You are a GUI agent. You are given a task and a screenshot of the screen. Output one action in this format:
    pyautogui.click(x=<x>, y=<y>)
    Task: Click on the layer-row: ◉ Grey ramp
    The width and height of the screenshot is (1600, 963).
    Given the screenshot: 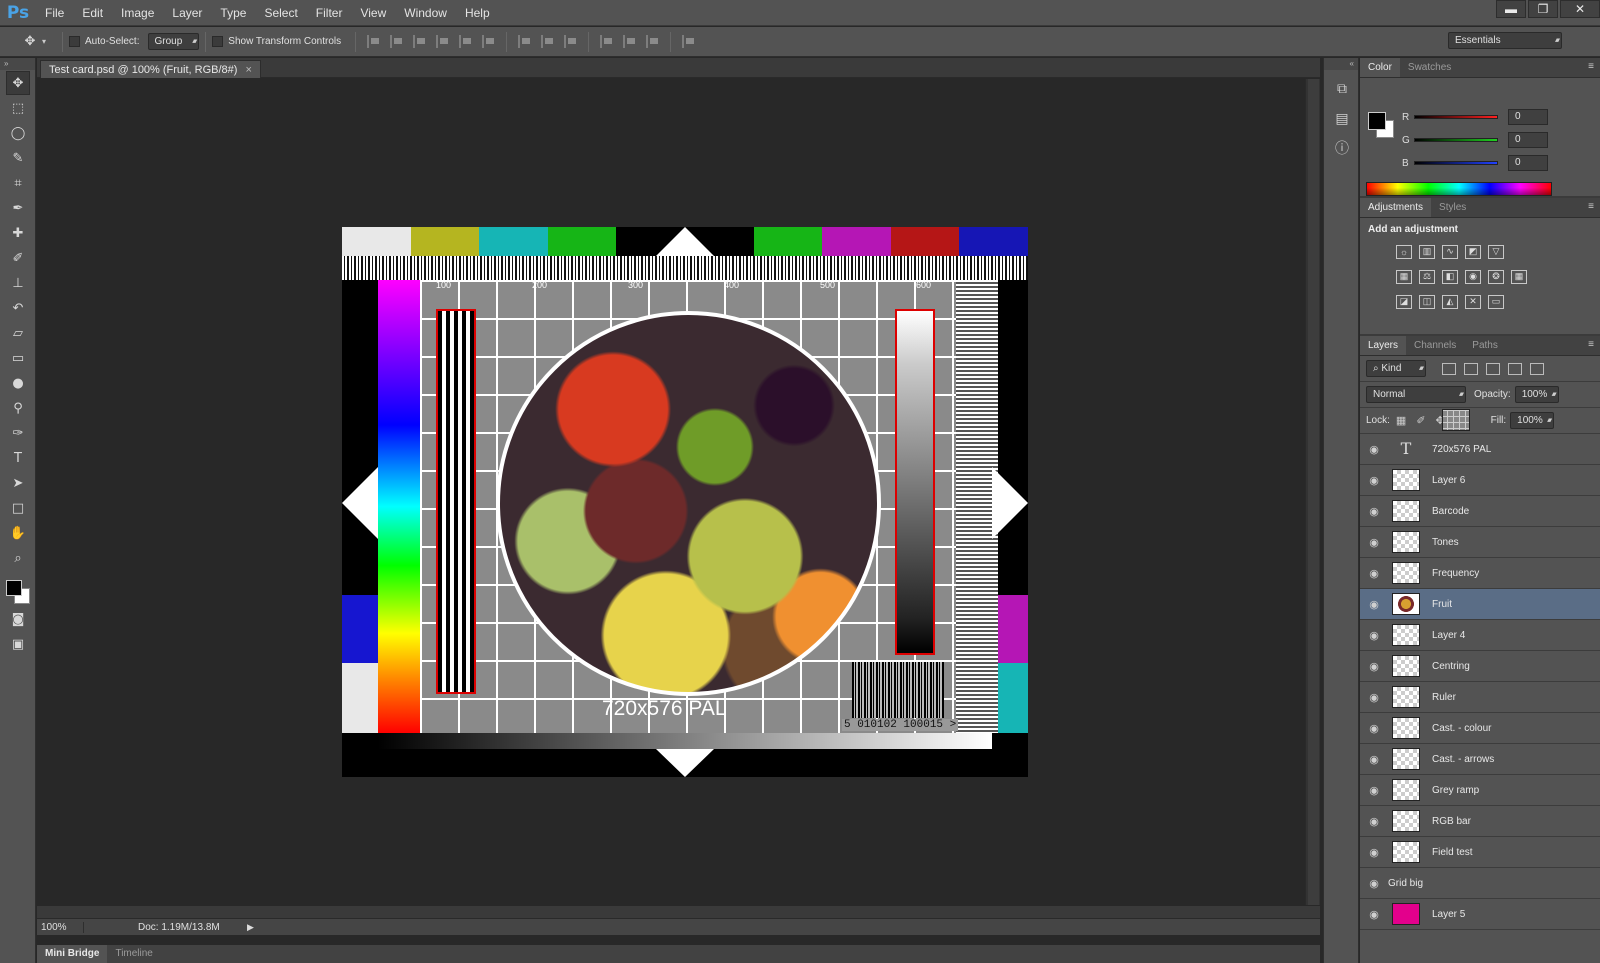 What is the action you would take?
    pyautogui.click(x=1480, y=790)
    